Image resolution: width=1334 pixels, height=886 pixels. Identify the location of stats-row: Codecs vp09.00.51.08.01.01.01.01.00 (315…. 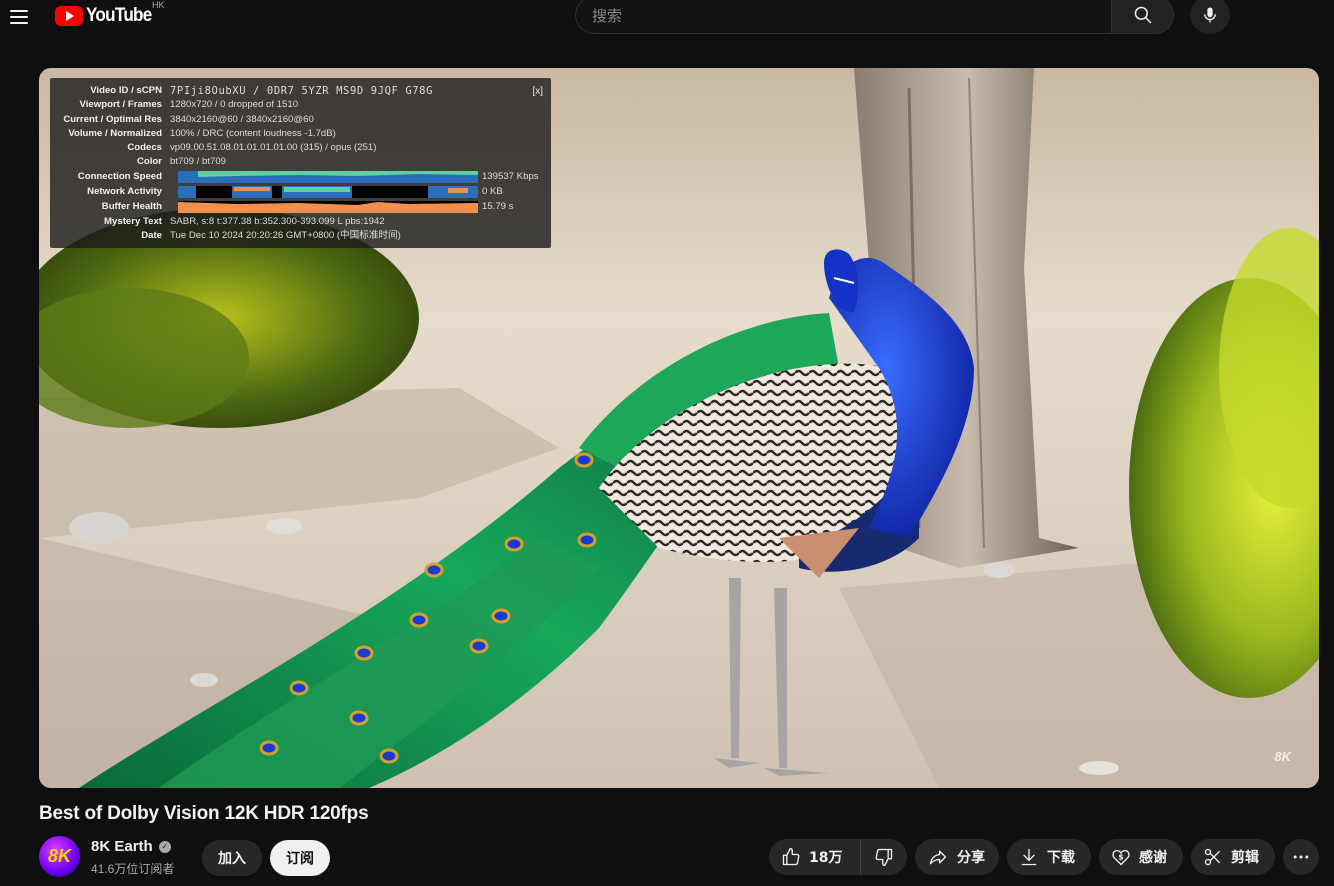
(300, 148).